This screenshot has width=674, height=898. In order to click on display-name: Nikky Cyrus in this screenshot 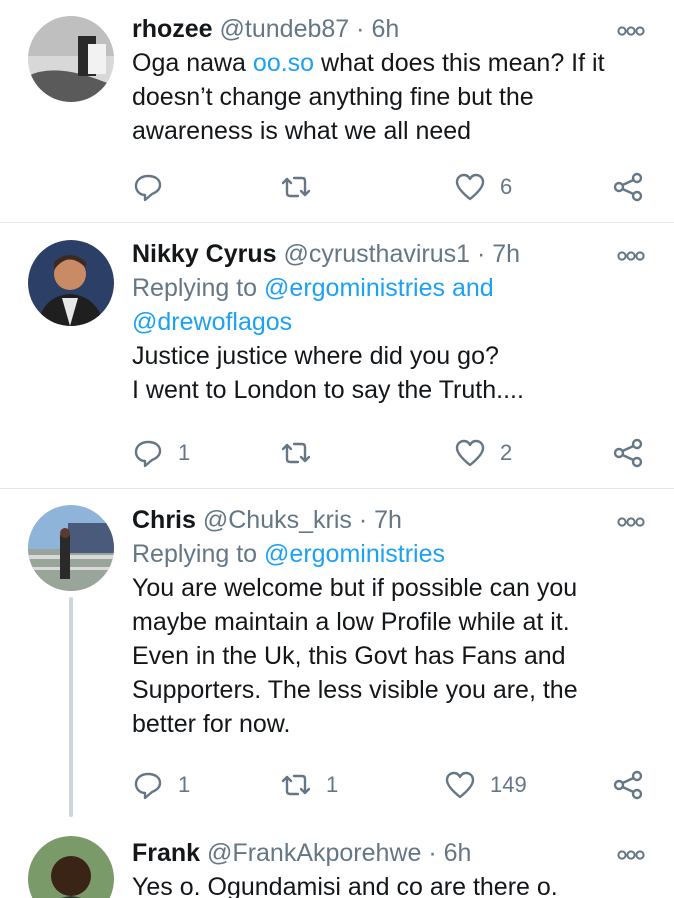, I will do `click(204, 254)`.